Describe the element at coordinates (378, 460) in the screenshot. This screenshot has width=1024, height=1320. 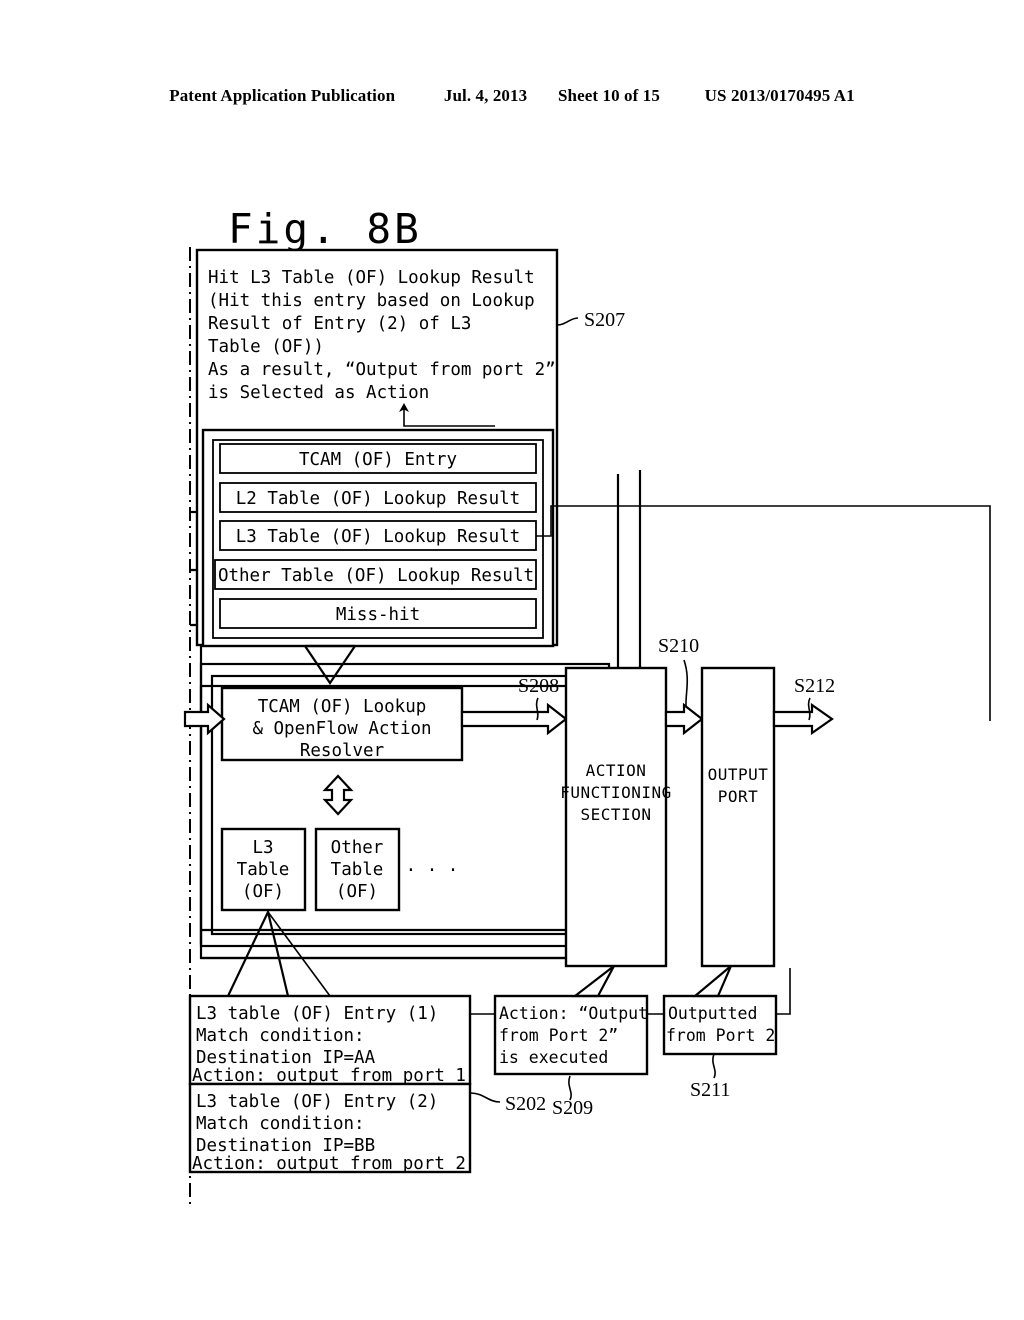
I see `lookup-row-label-0: TCAM (OF) Entry` at that location.